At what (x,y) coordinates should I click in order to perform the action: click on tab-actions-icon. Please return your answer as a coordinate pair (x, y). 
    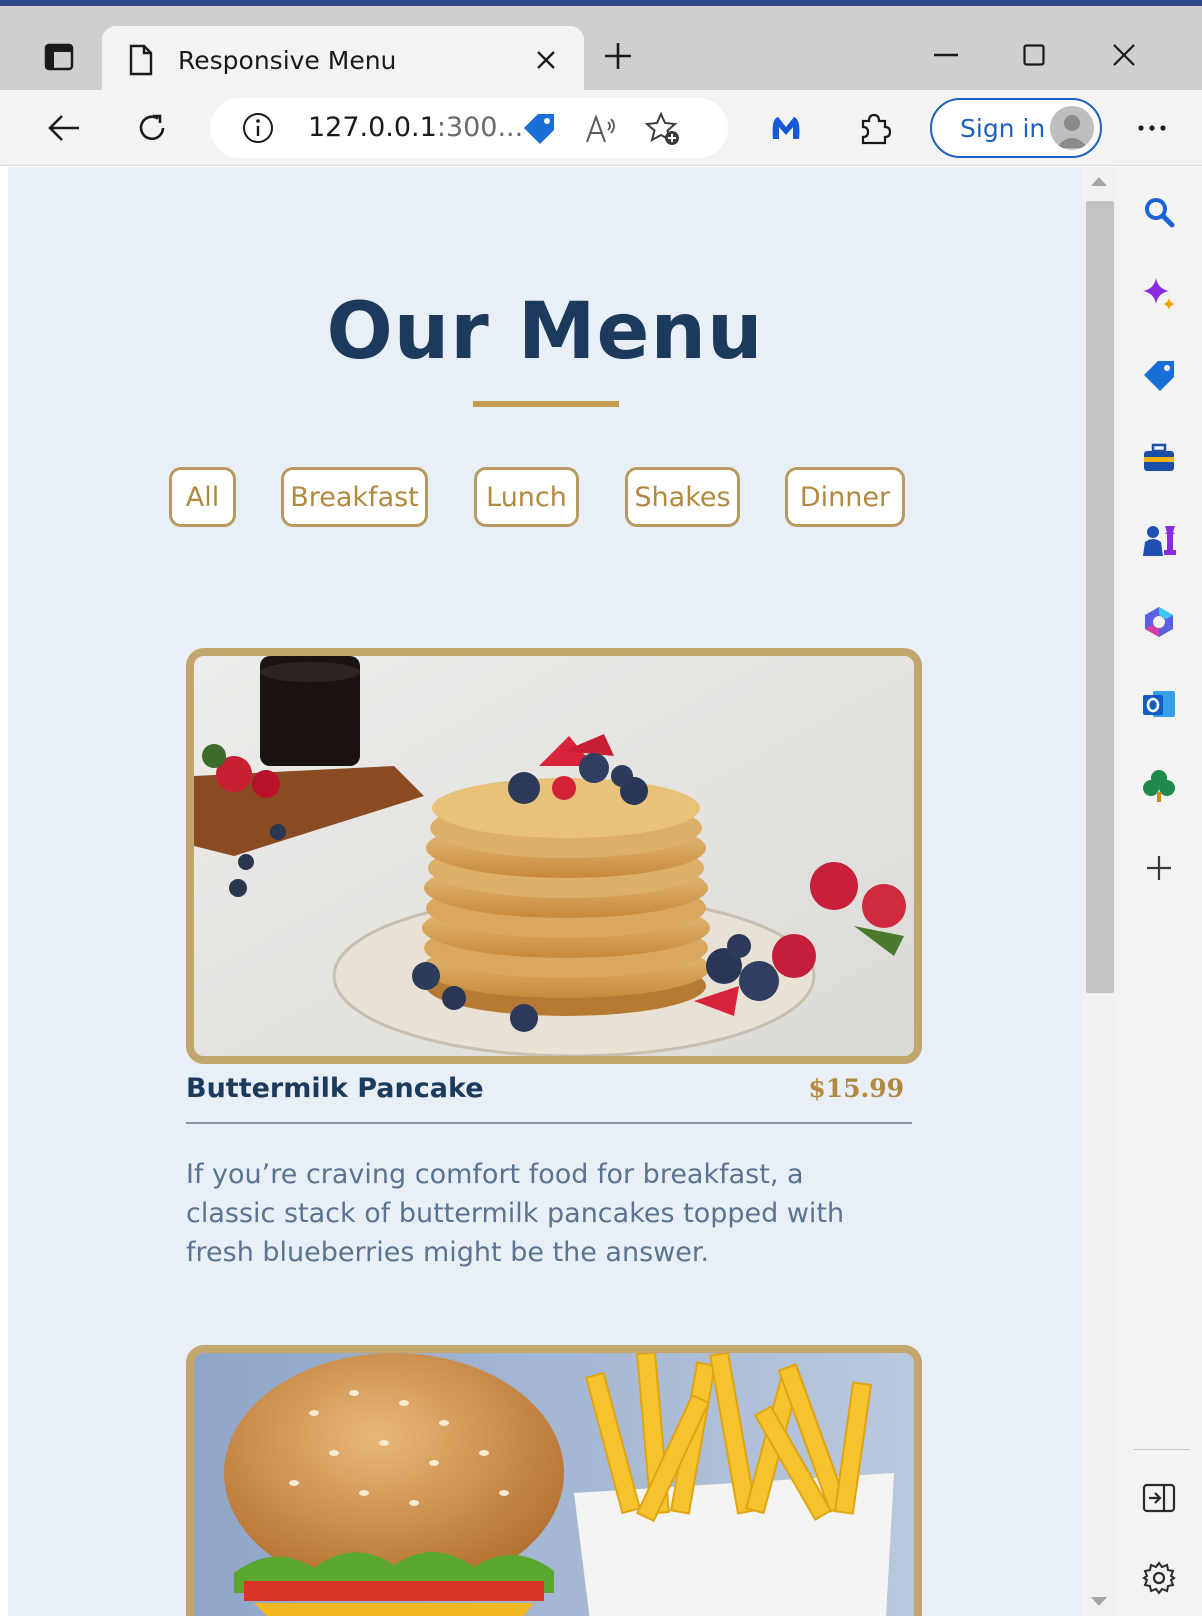
    Looking at the image, I should click on (59, 57).